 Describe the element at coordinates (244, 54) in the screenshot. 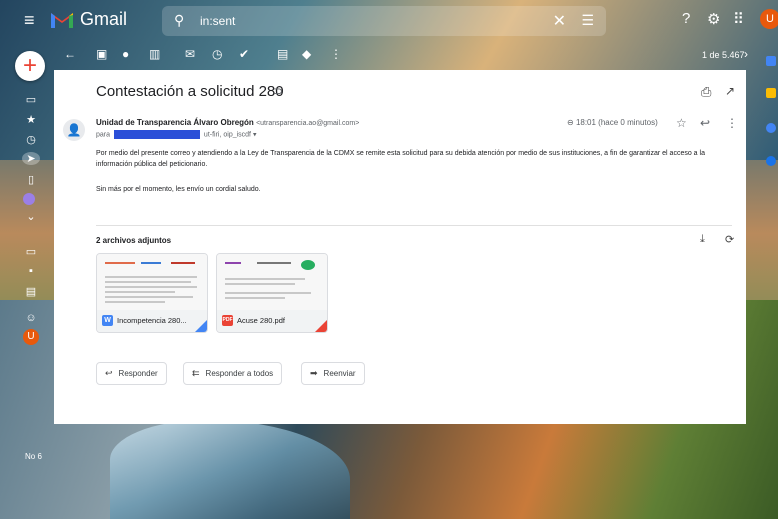

I see `add-task-icon: ✔` at that location.